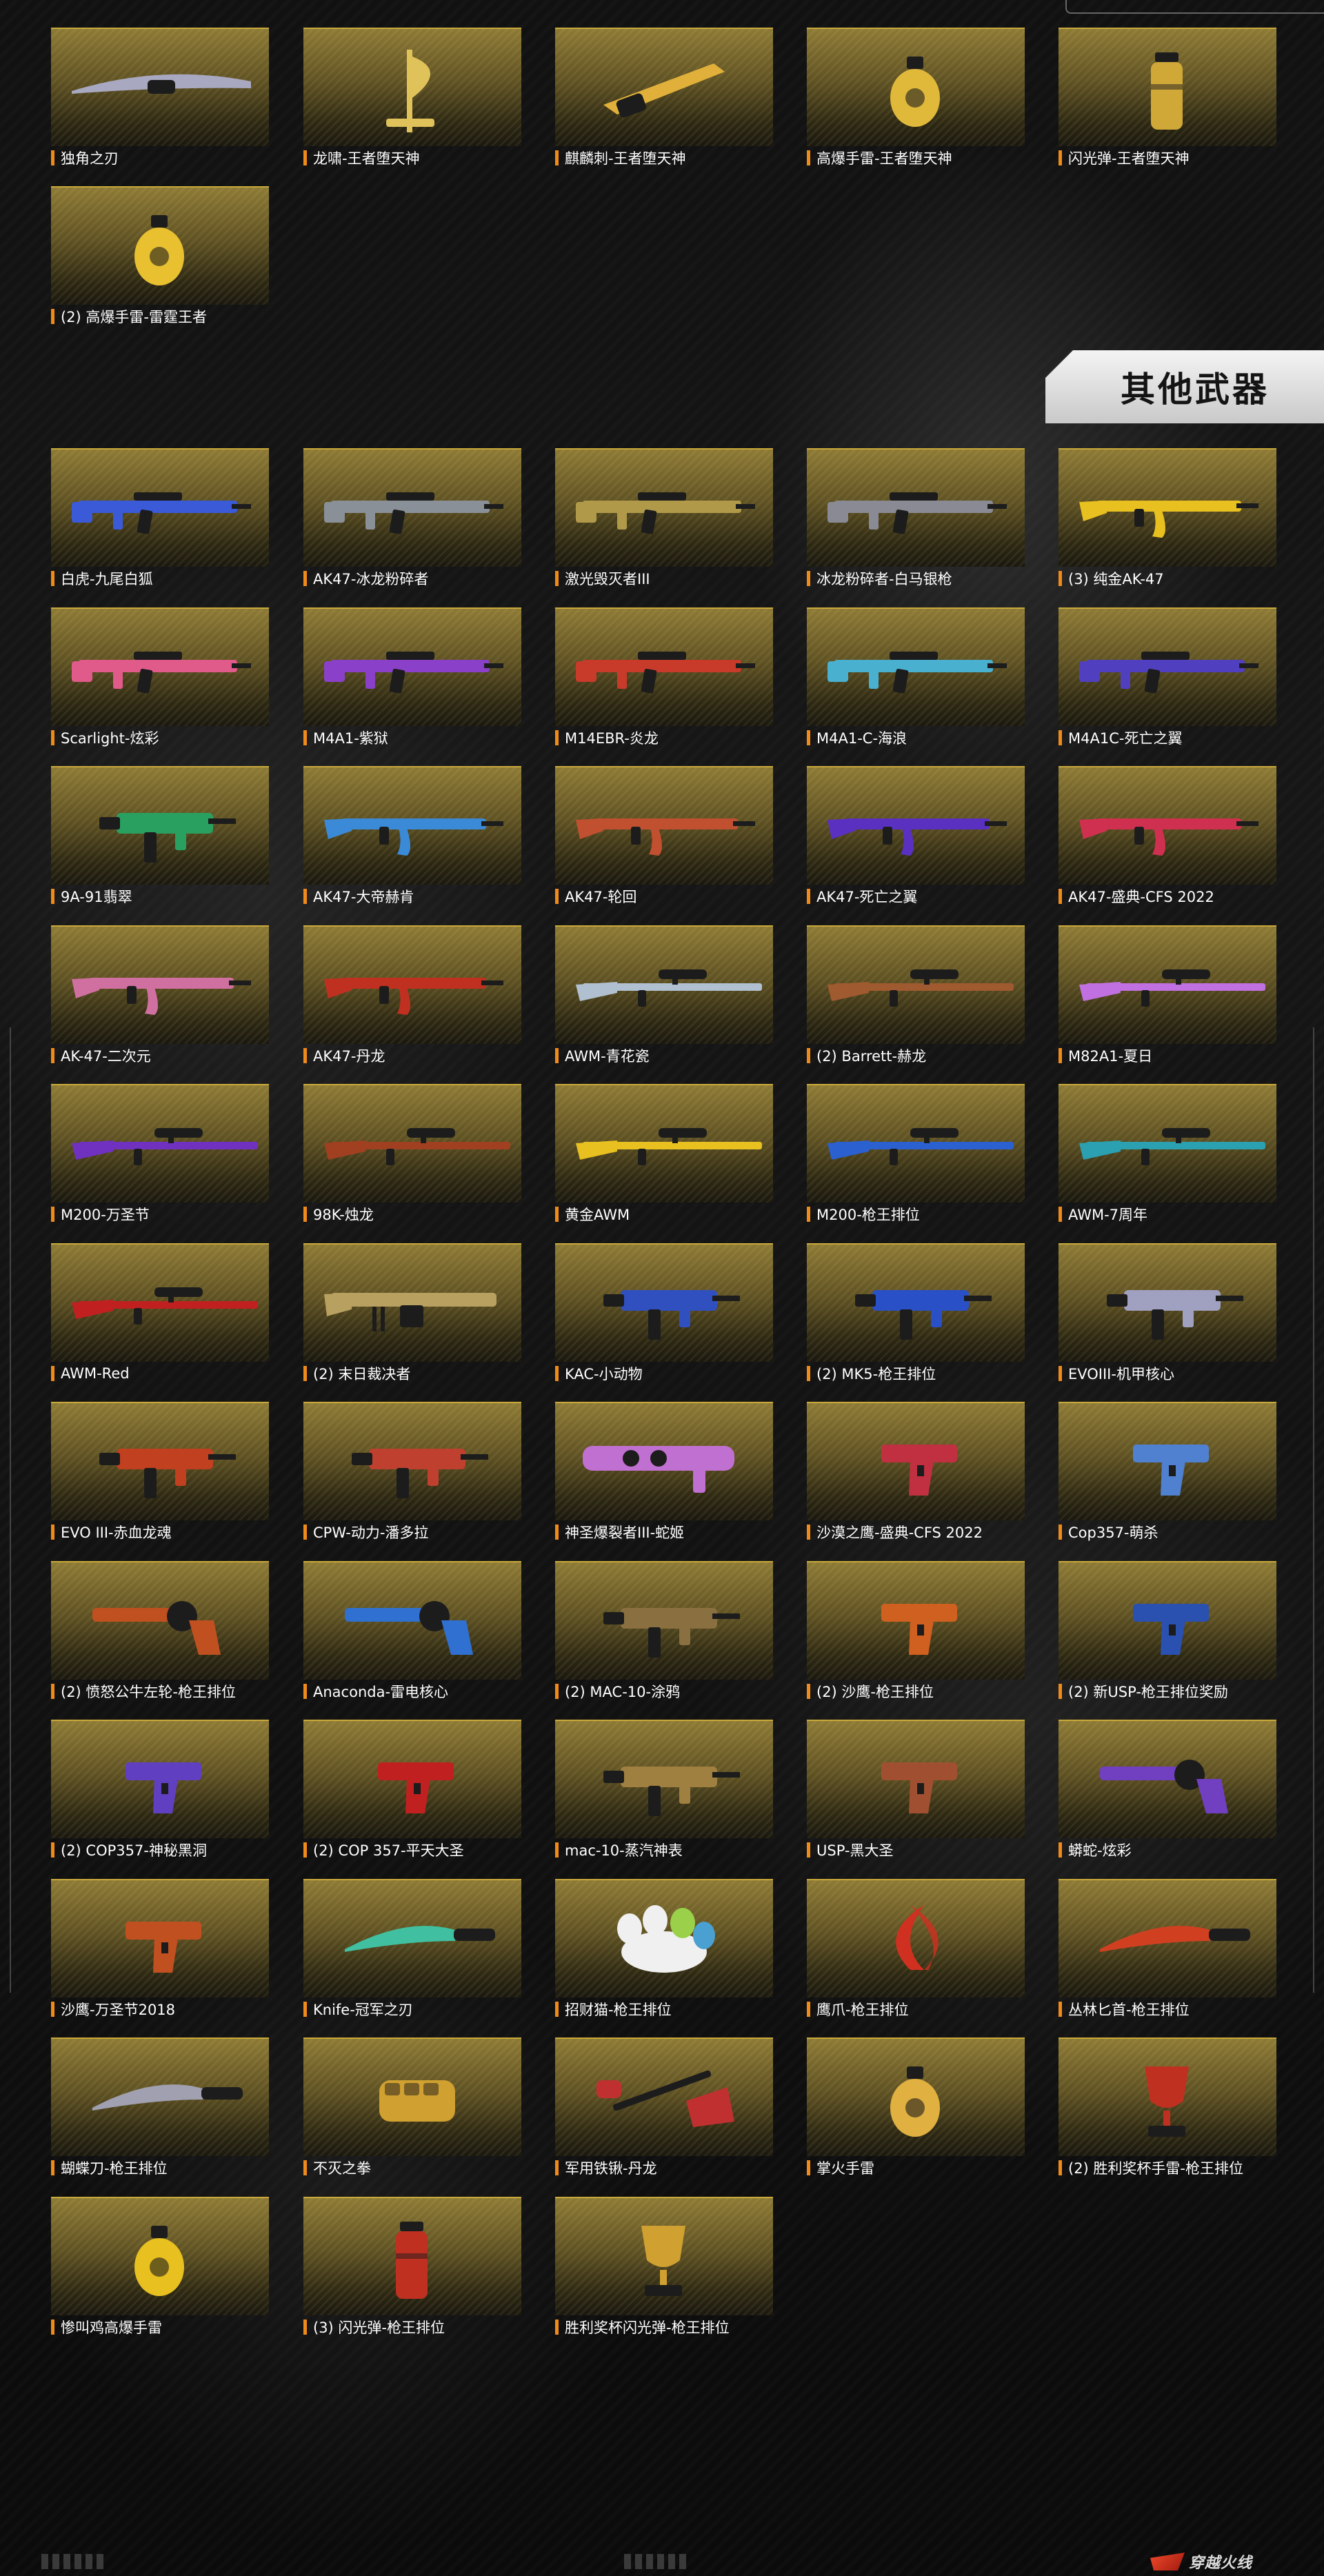 The image size is (1324, 2576). Describe the element at coordinates (160, 1154) in the screenshot. I see `weapon-card: M200-万圣节` at that location.